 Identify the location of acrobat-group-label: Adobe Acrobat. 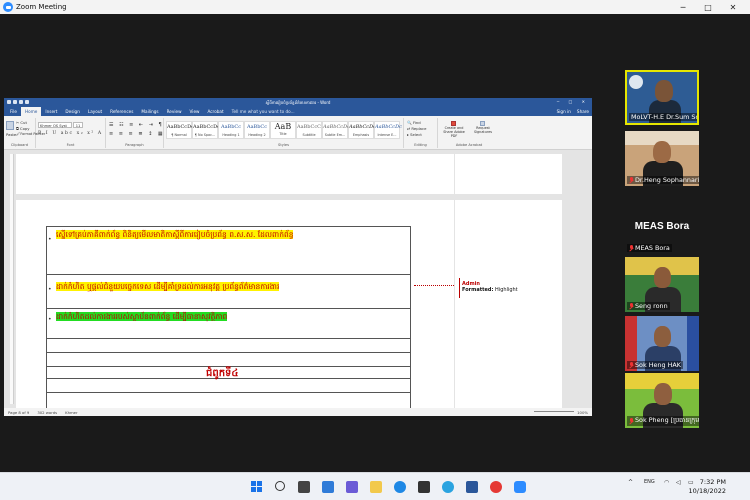
(469, 145).